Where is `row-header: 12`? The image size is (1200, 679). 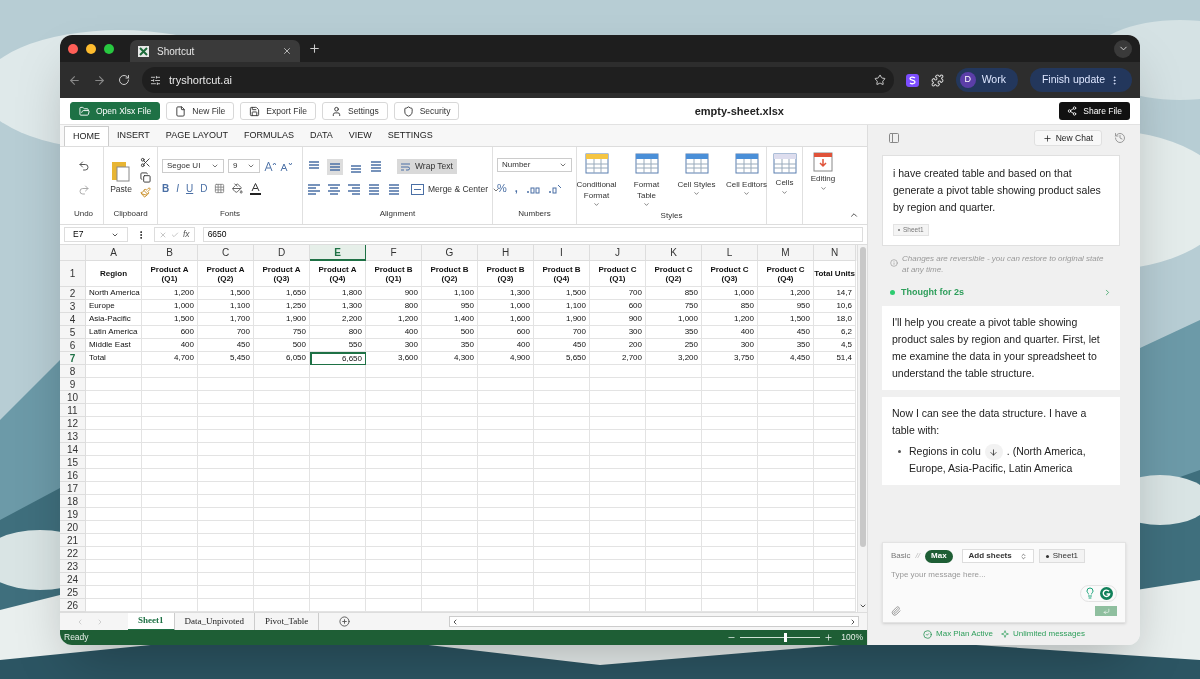 row-header: 12 is located at coordinates (73, 423).